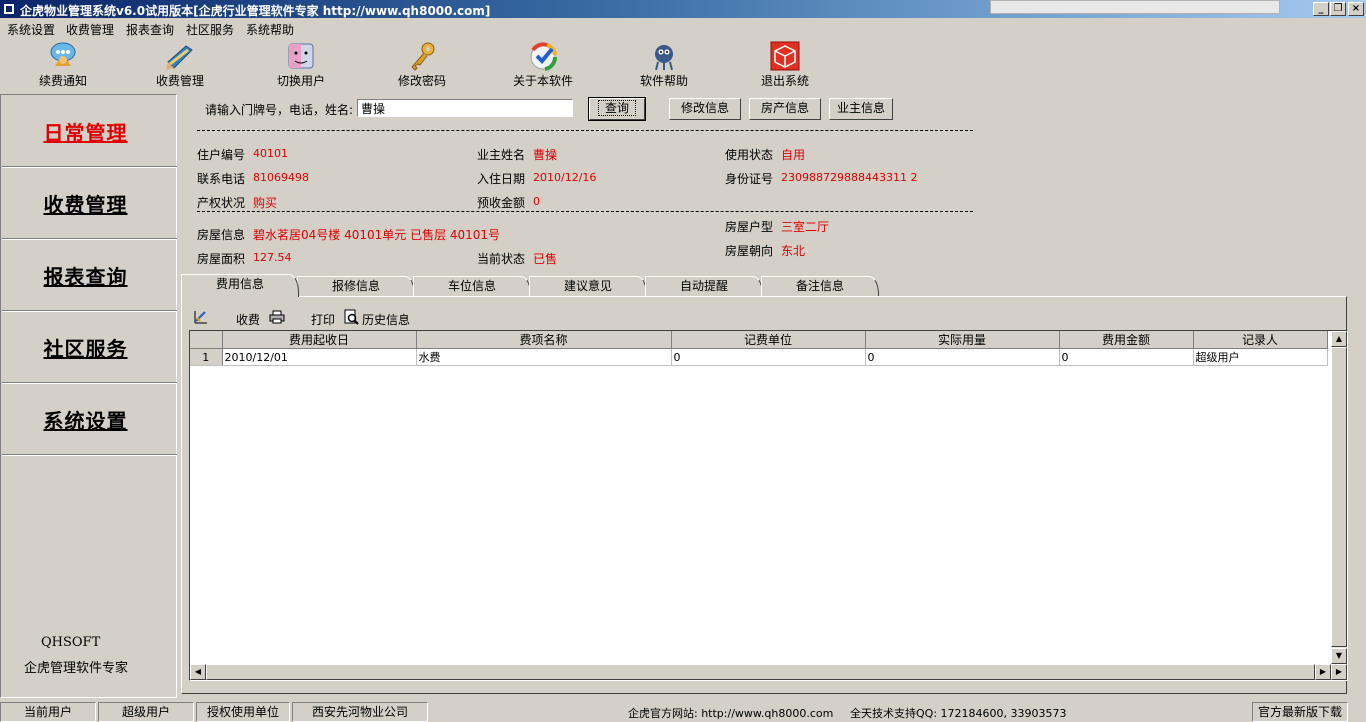 The width and height of the screenshot is (1366, 722). I want to click on support-qq-text: 全天技术支持QQ: 172184600, 33903573, so click(958, 713).